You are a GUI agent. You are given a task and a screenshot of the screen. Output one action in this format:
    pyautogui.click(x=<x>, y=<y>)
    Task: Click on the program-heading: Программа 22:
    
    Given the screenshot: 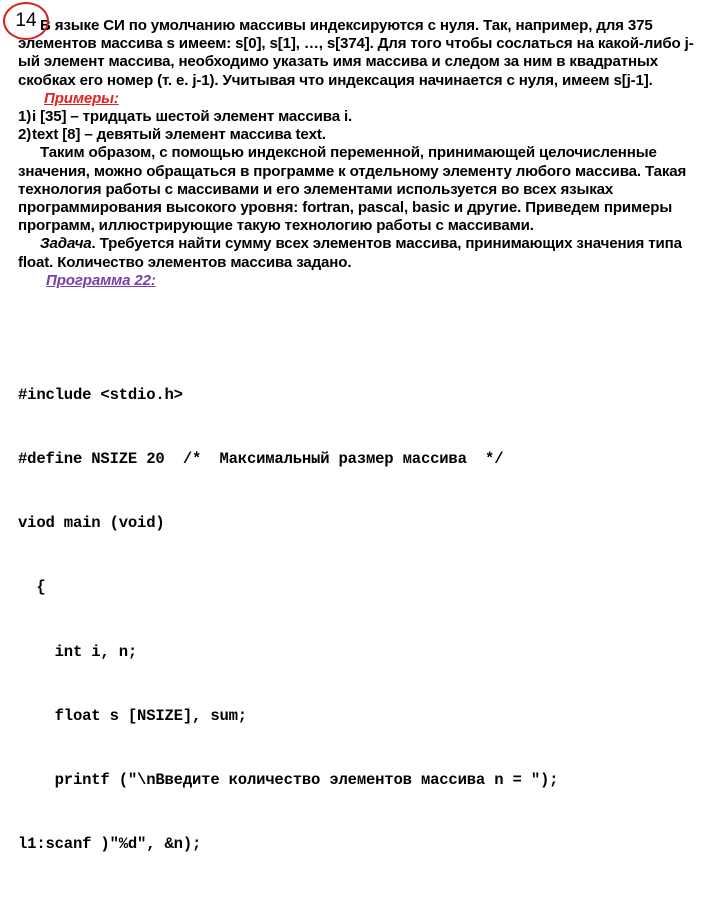 What is the action you would take?
    pyautogui.click(x=101, y=280)
    